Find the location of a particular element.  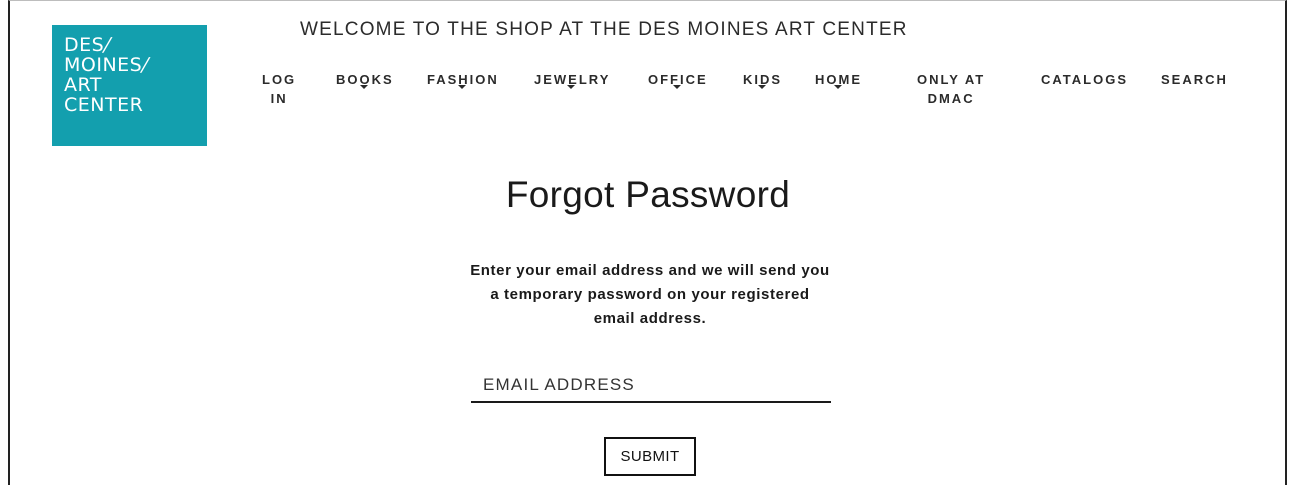

nav-item-catalogs: CATALOGS is located at coordinates (1084, 79).